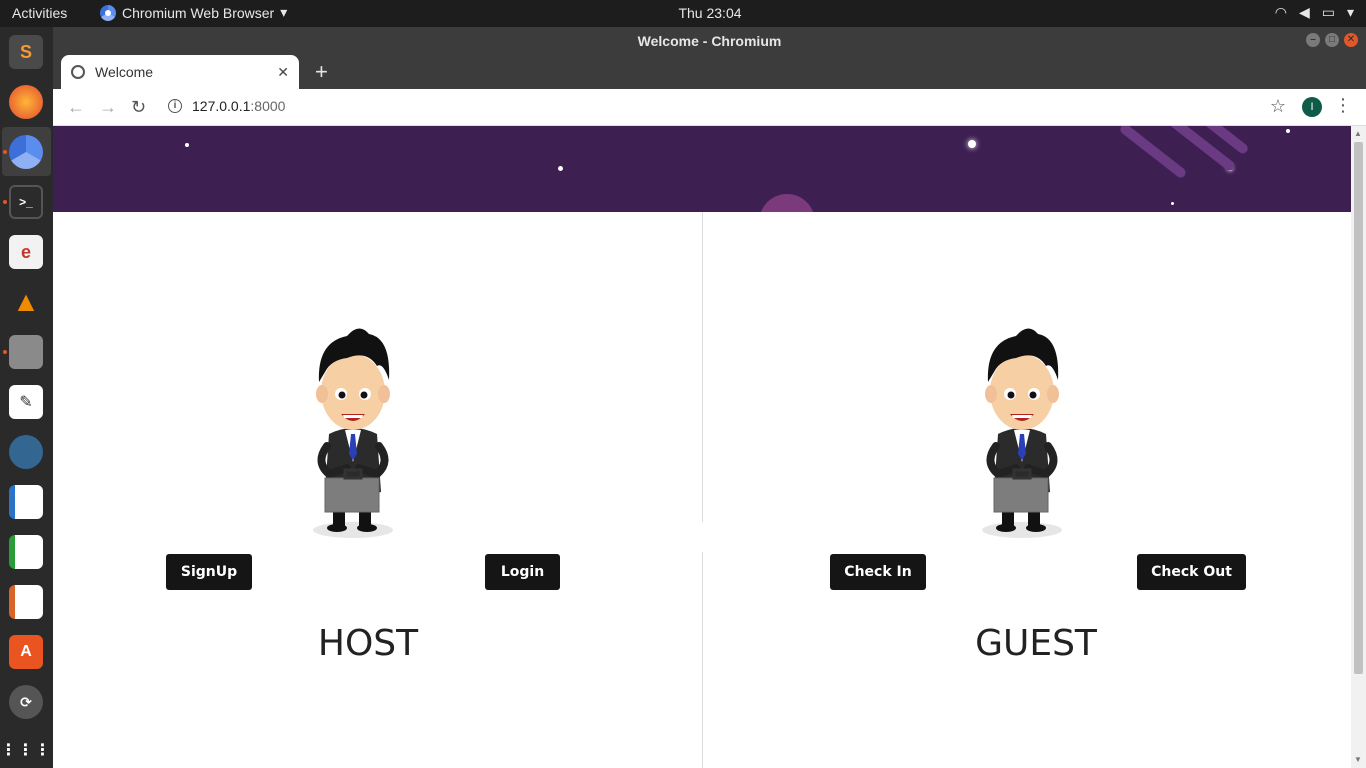 The width and height of the screenshot is (1366, 768). I want to click on host-businessman-illustration, so click(353, 433).